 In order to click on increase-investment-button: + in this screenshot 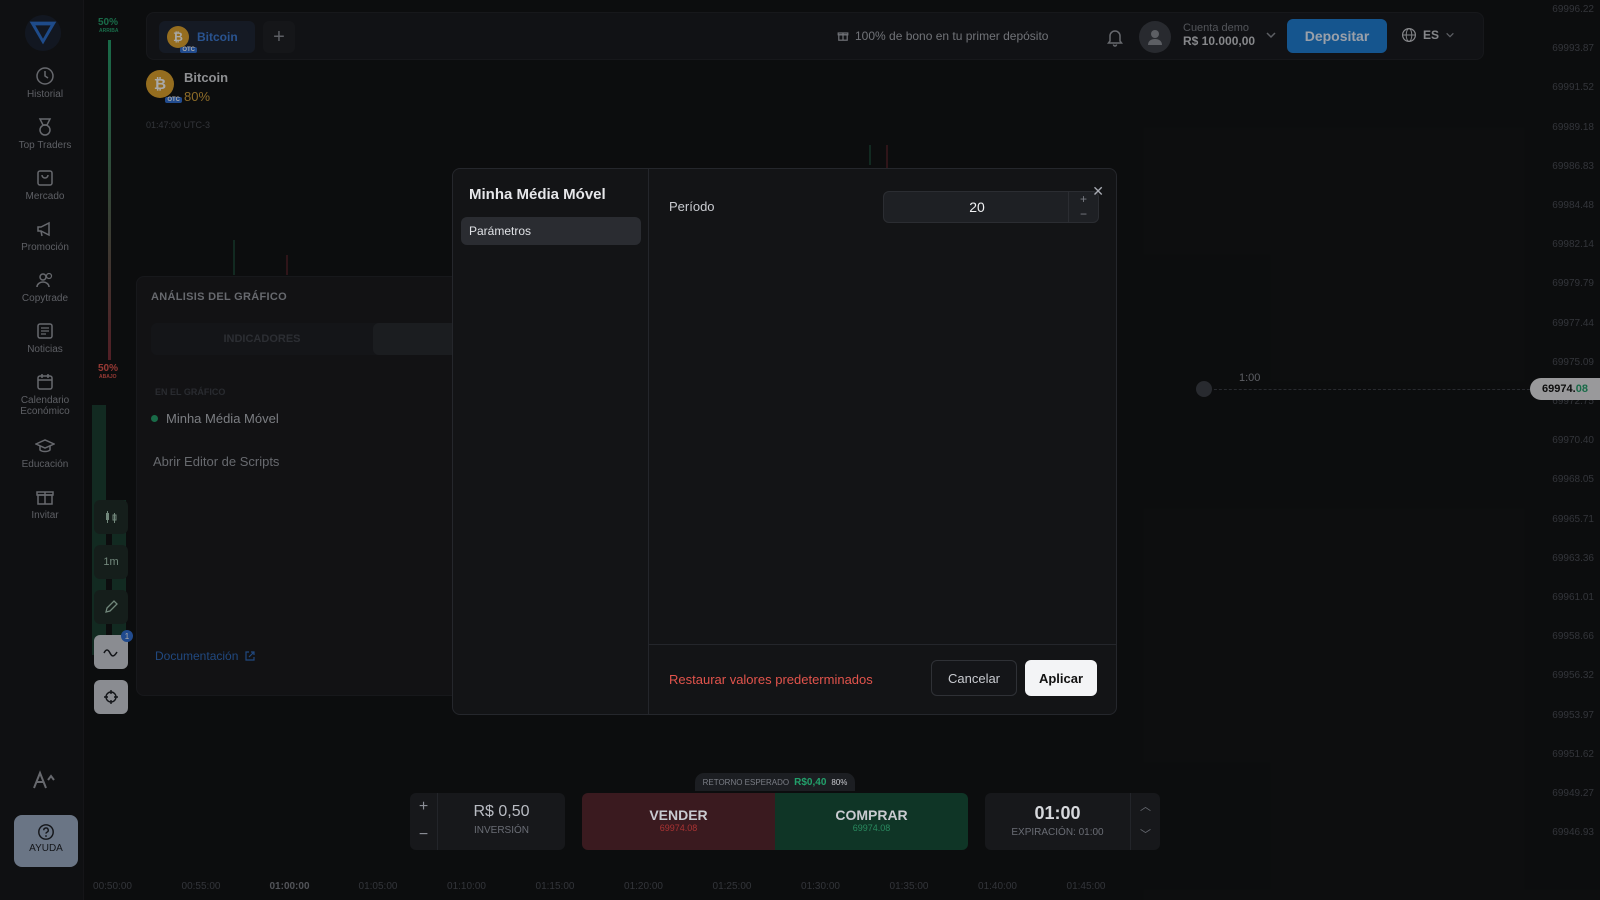, I will do `click(423, 807)`.